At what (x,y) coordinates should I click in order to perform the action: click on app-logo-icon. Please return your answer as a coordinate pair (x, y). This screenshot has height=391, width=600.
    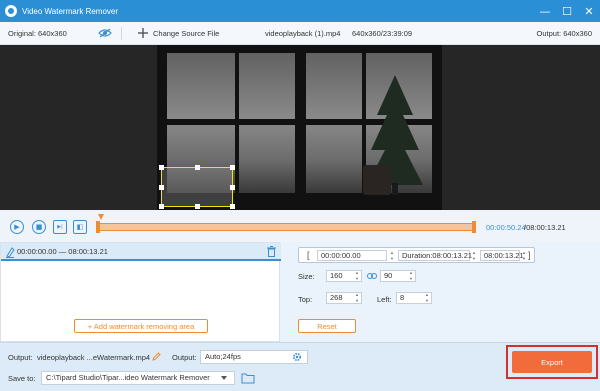
    Looking at the image, I should click on (11, 11).